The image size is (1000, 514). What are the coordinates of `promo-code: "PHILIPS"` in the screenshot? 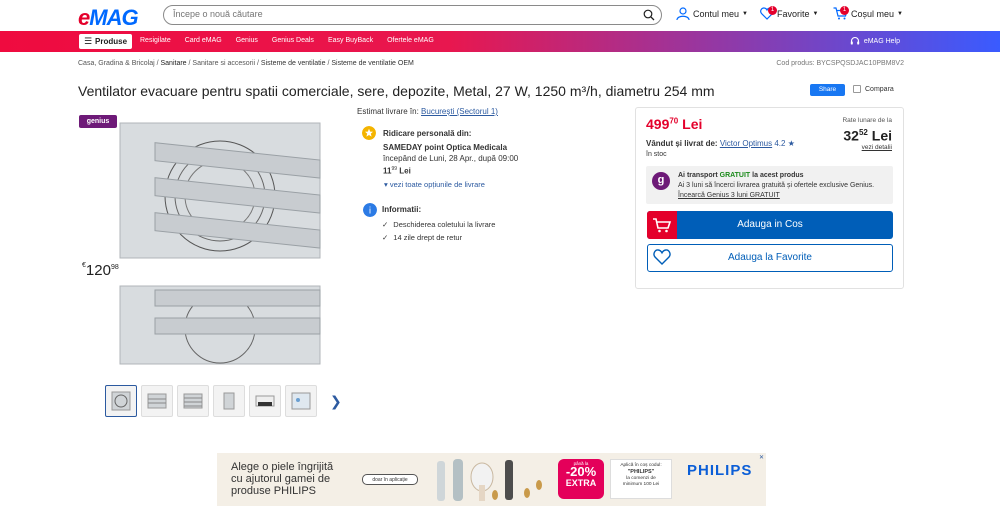 It's located at (641, 472).